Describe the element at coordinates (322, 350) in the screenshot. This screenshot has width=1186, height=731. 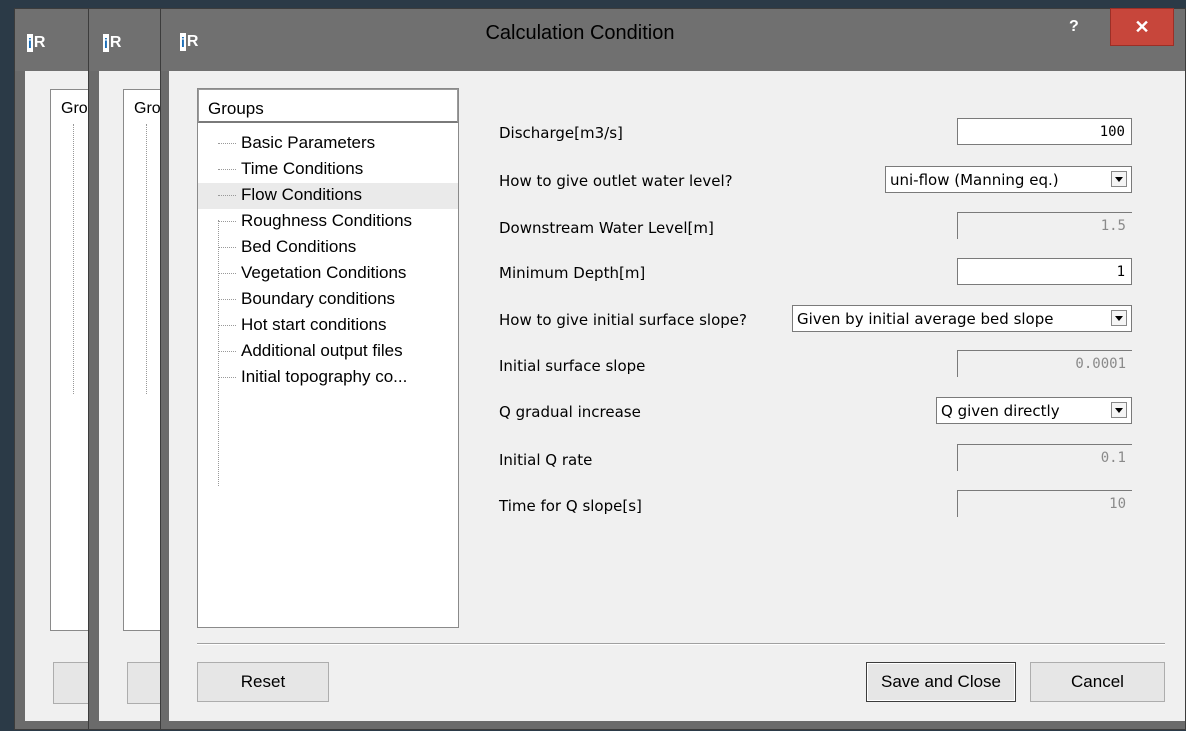
I see `tree-item-label: Additional output files` at that location.